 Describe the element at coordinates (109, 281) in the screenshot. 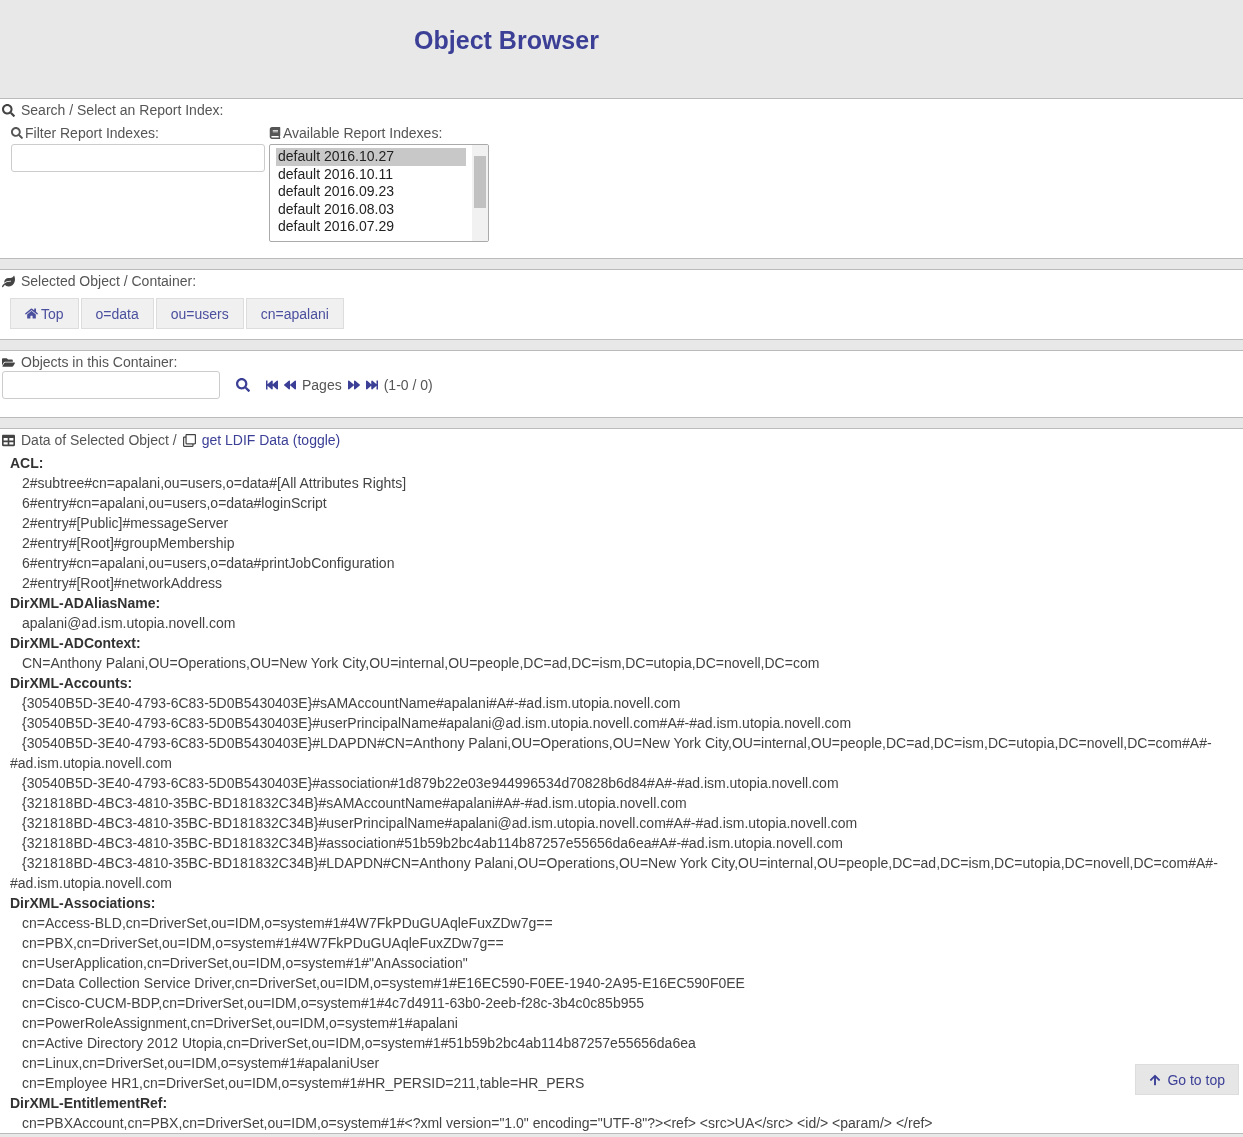

I see `panel-heading: Selected Object / Container:` at that location.